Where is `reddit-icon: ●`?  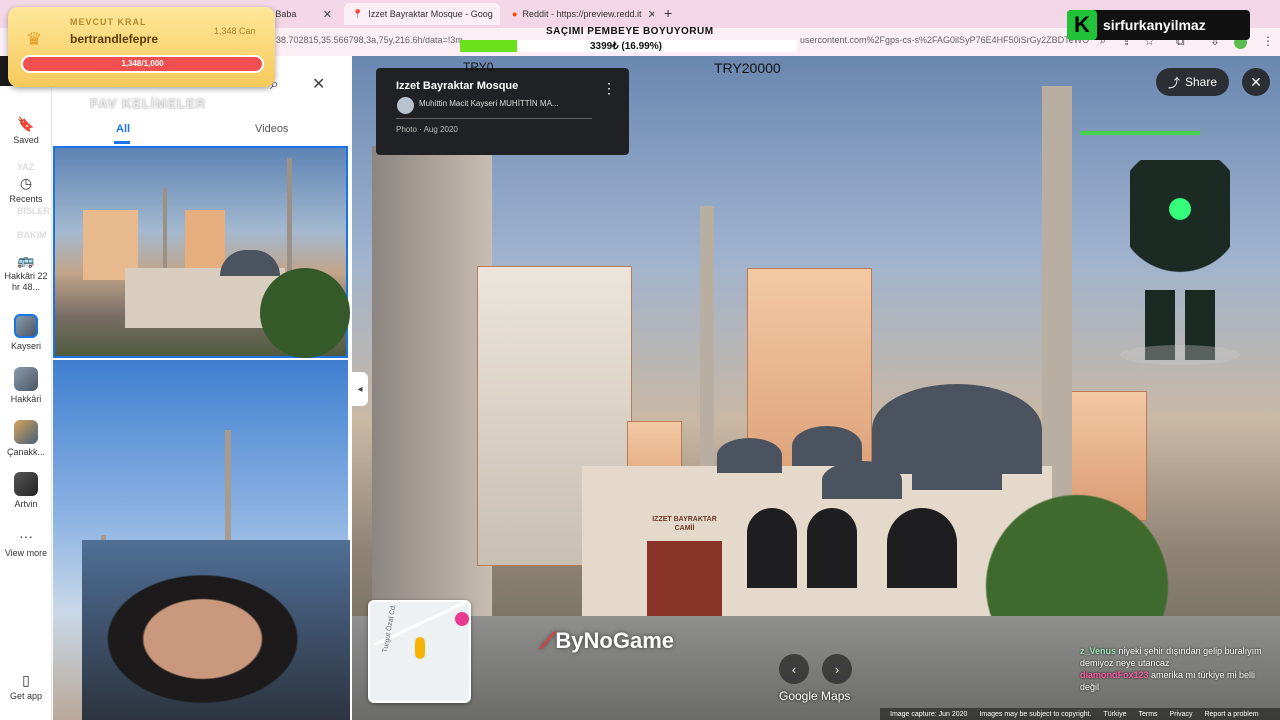 reddit-icon: ● is located at coordinates (515, 14).